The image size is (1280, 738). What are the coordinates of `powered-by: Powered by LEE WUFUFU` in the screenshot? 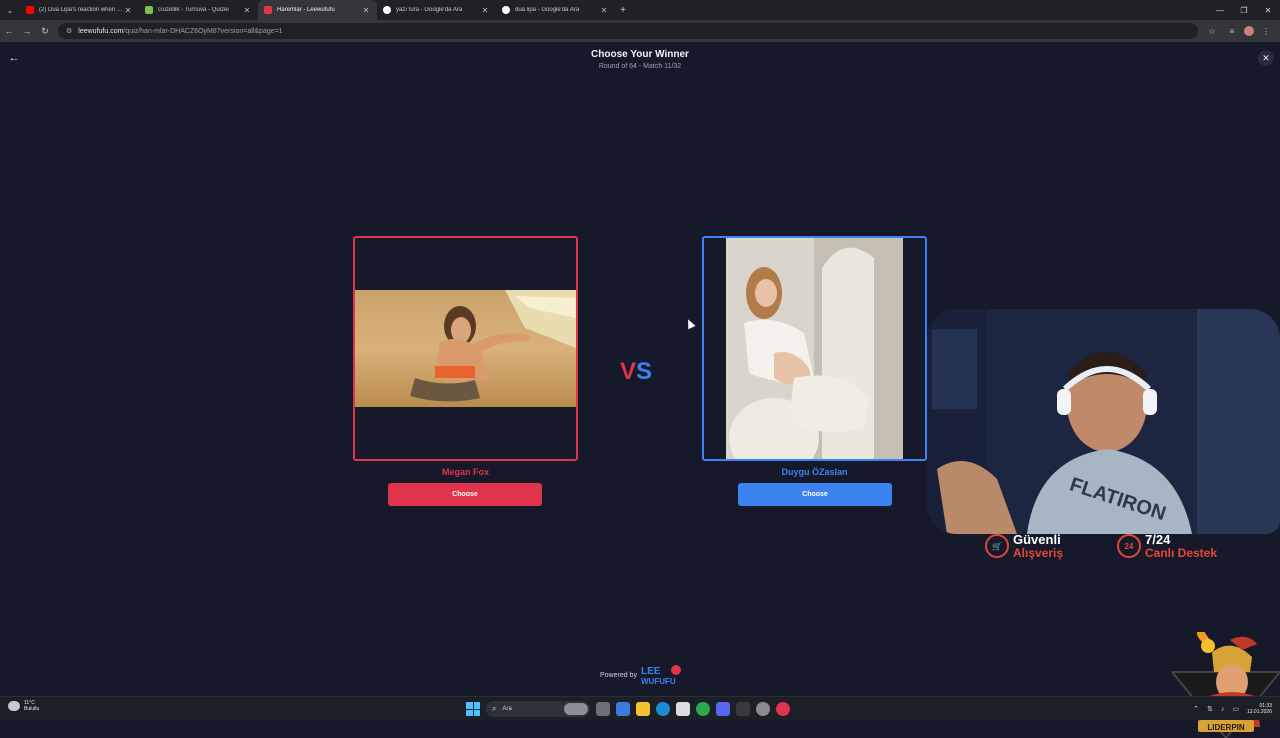 It's located at (641, 675).